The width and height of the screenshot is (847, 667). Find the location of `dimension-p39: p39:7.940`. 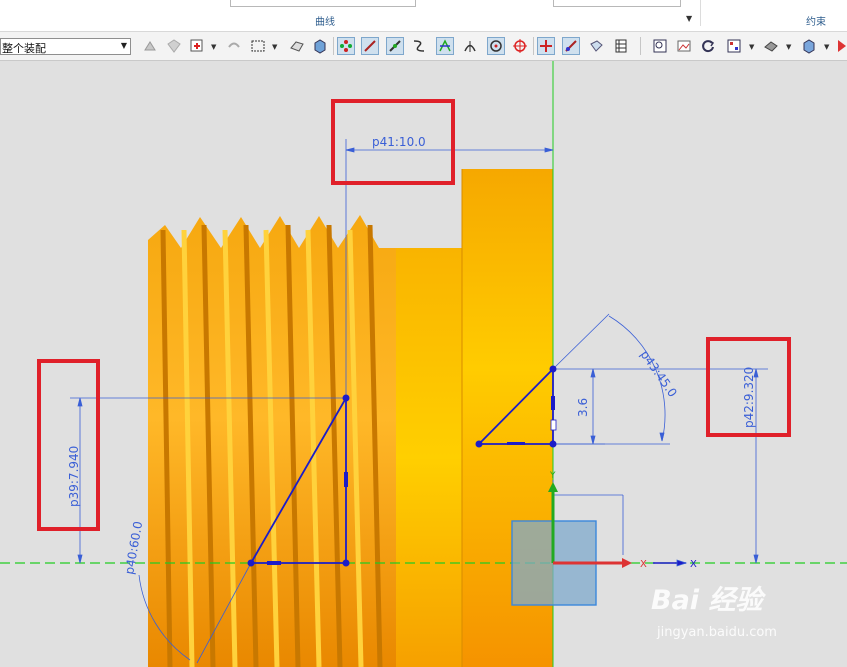

dimension-p39: p39:7.940 is located at coordinates (74, 476).